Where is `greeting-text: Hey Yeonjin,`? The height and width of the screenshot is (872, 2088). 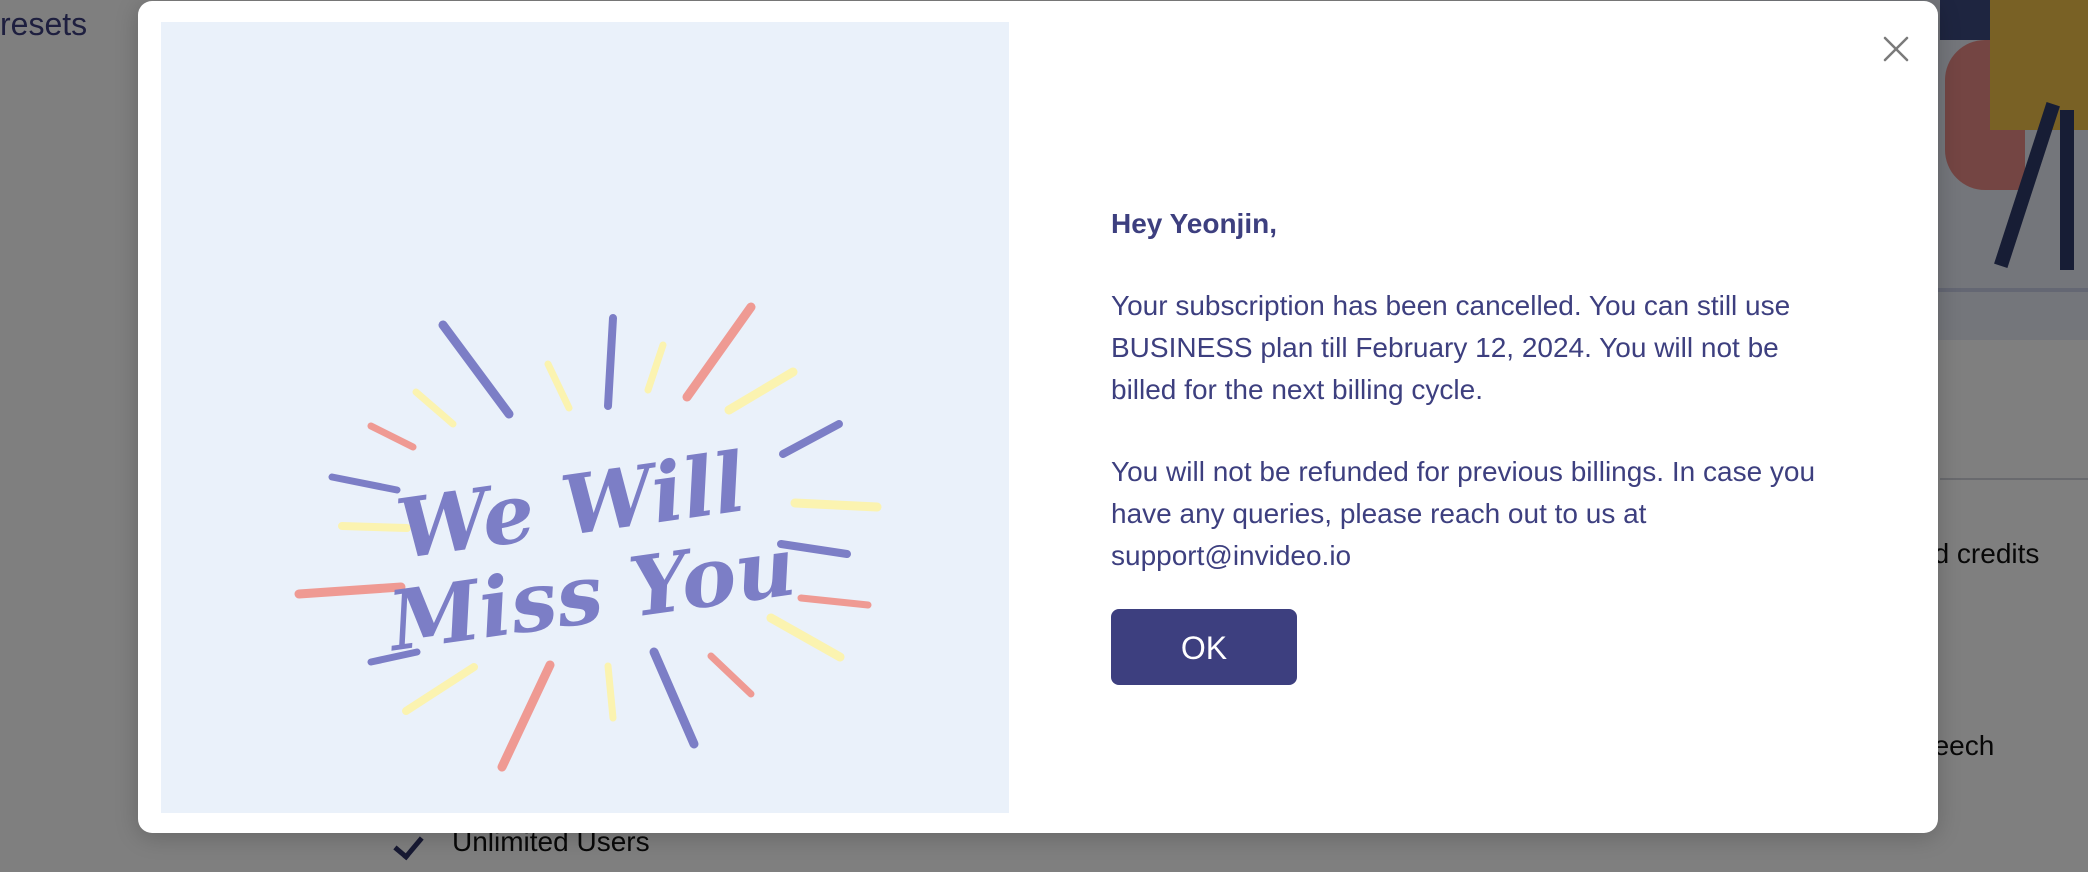 greeting-text: Hey Yeonjin, is located at coordinates (1194, 223).